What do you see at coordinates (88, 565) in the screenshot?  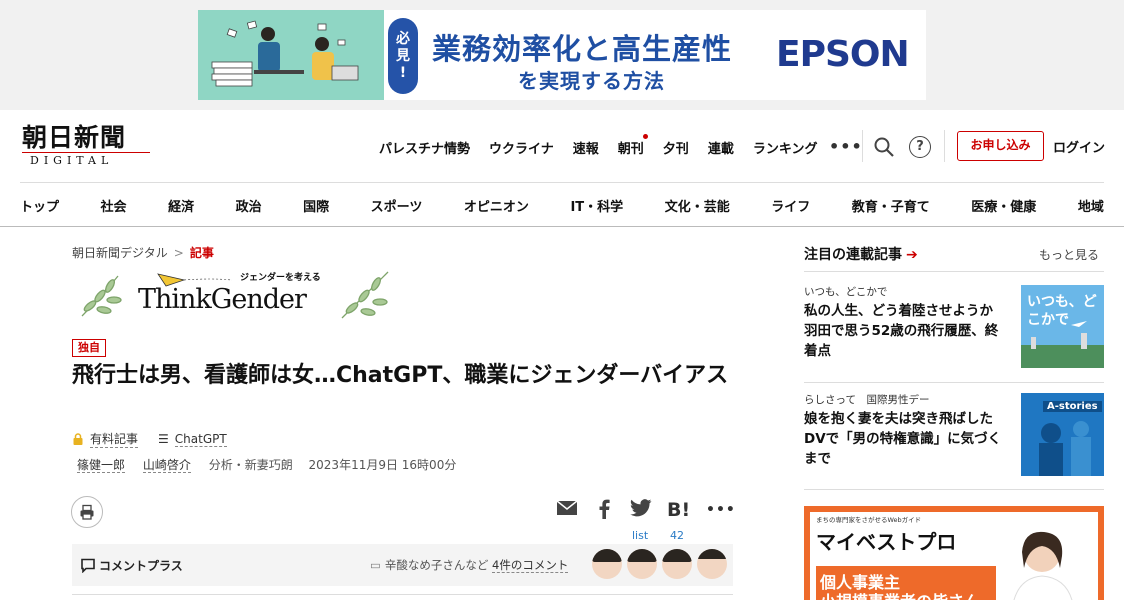 I see `comment-icon` at bounding box center [88, 565].